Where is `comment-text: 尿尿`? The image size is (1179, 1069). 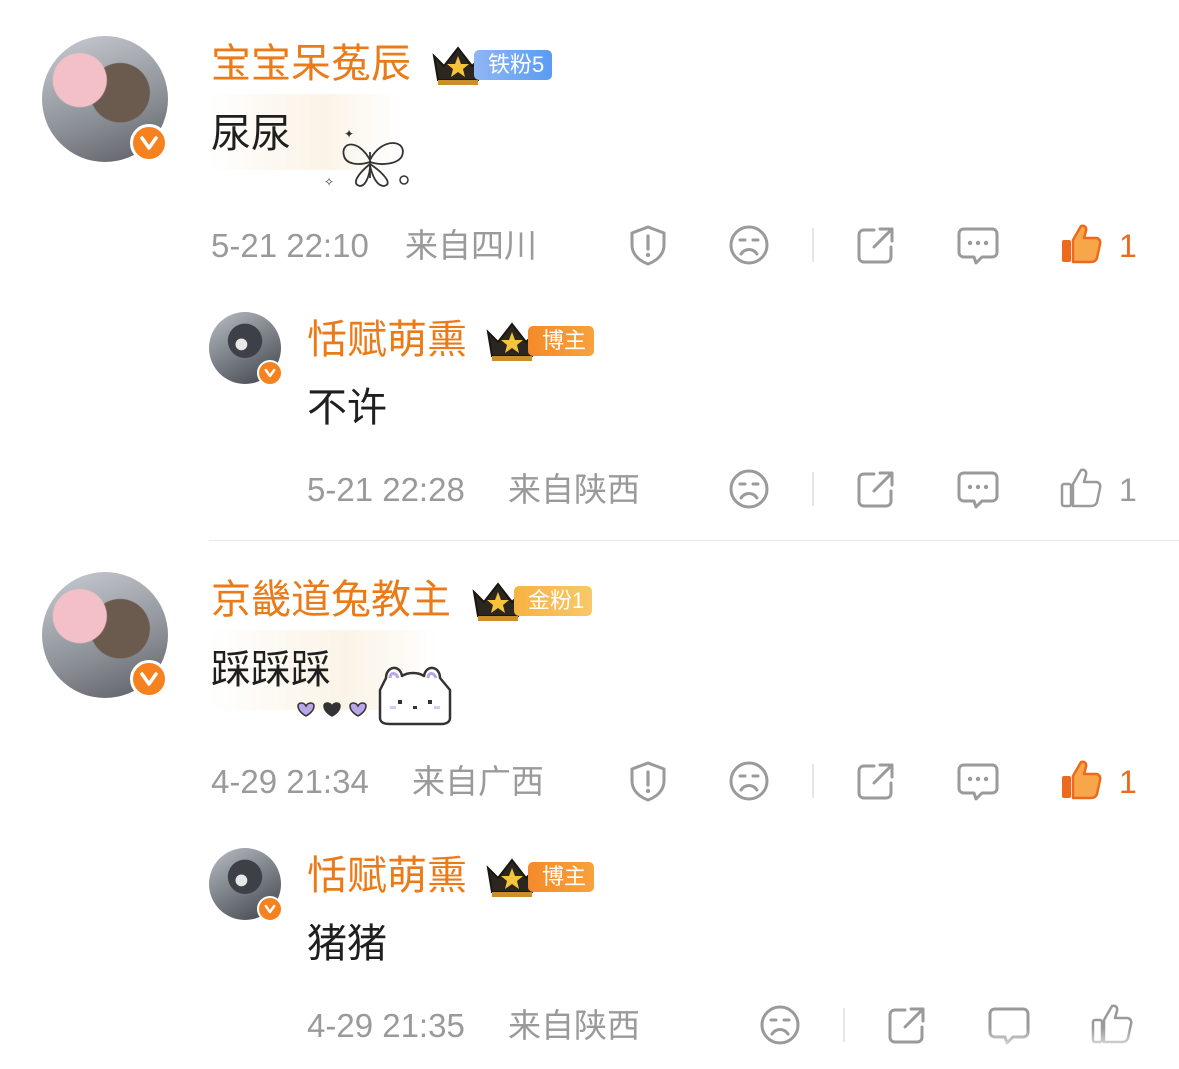 comment-text: 尿尿 is located at coordinates (251, 134).